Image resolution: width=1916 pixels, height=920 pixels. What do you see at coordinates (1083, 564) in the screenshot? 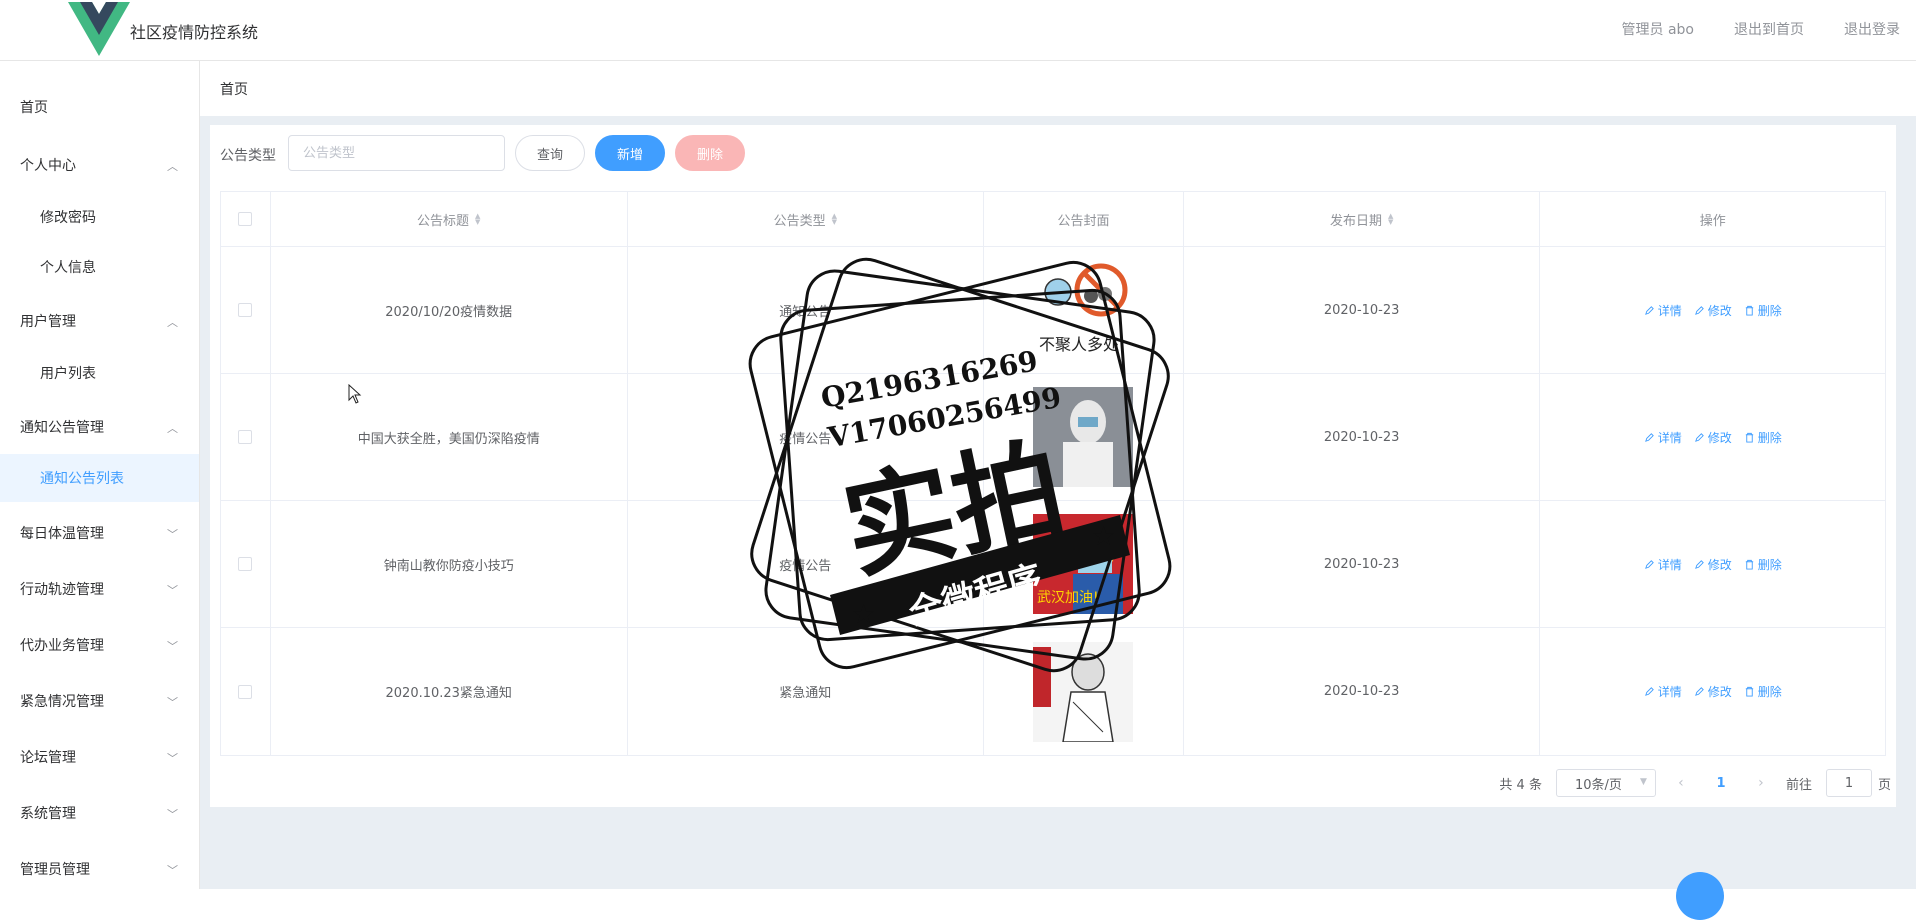
I see `cover-image: 武汉加油!` at bounding box center [1083, 564].